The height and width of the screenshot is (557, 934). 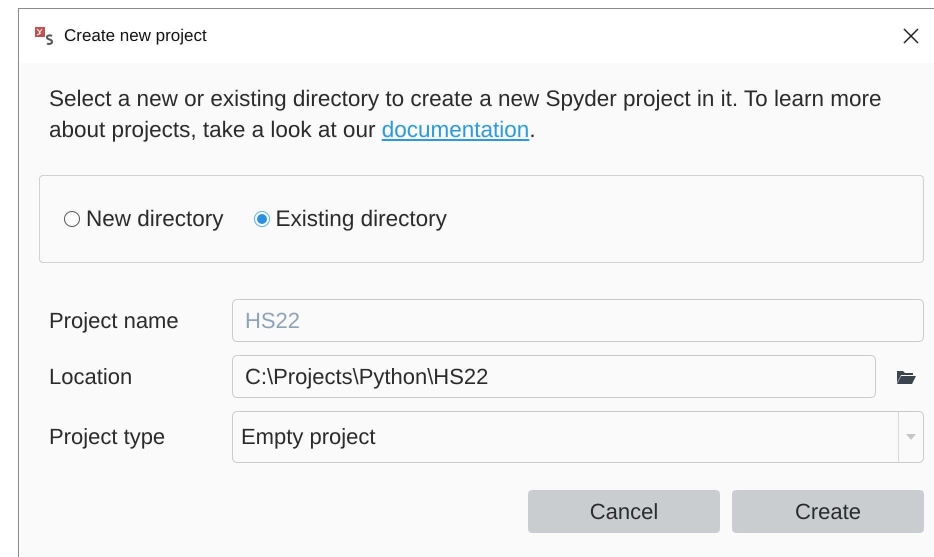 I want to click on folder-icon, so click(x=906, y=376).